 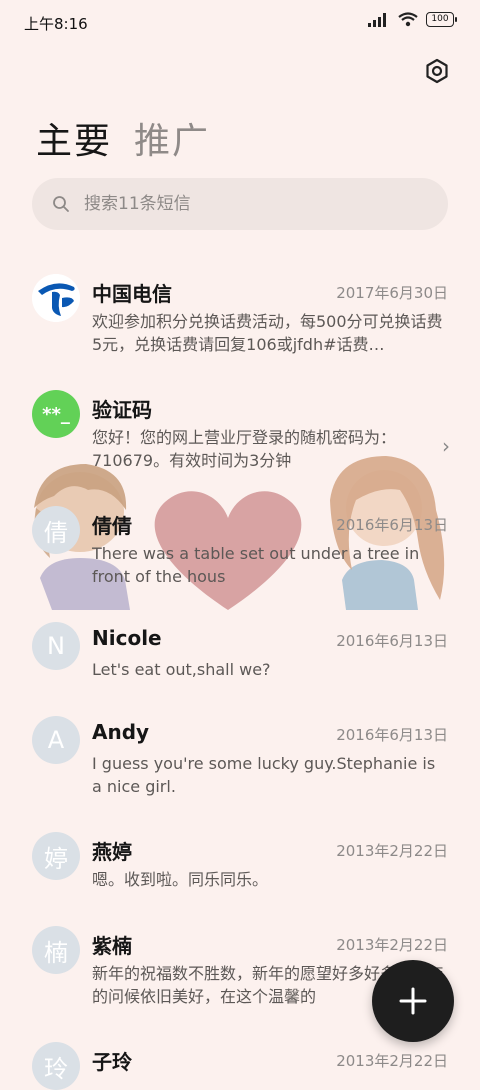 I want to click on settings-button, so click(x=437, y=71).